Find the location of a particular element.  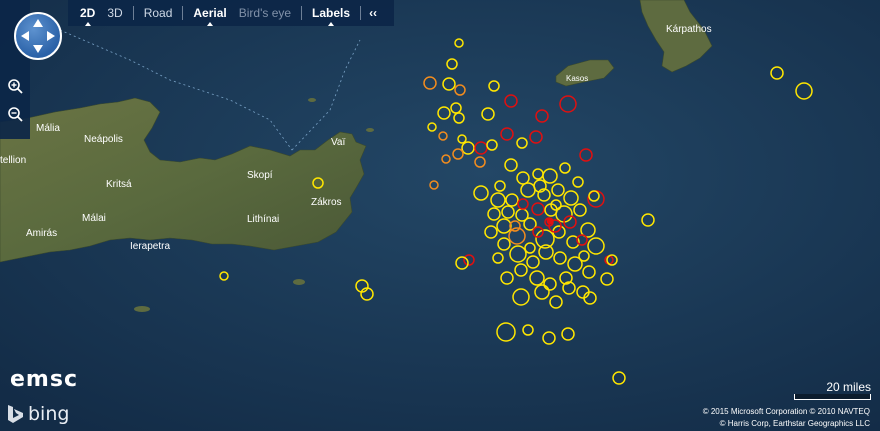

pan-control is located at coordinates (38, 36).